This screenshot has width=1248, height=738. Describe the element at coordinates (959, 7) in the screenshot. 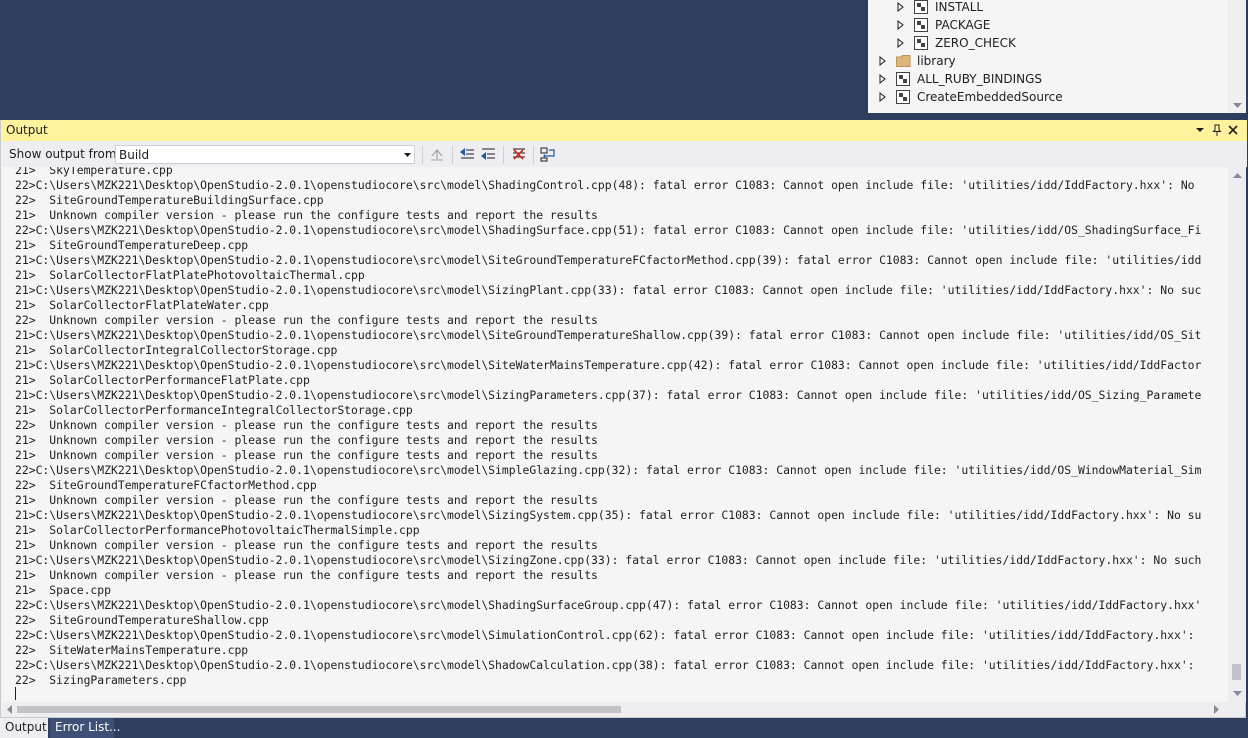

I see `tree-item-label: INSTALL` at that location.